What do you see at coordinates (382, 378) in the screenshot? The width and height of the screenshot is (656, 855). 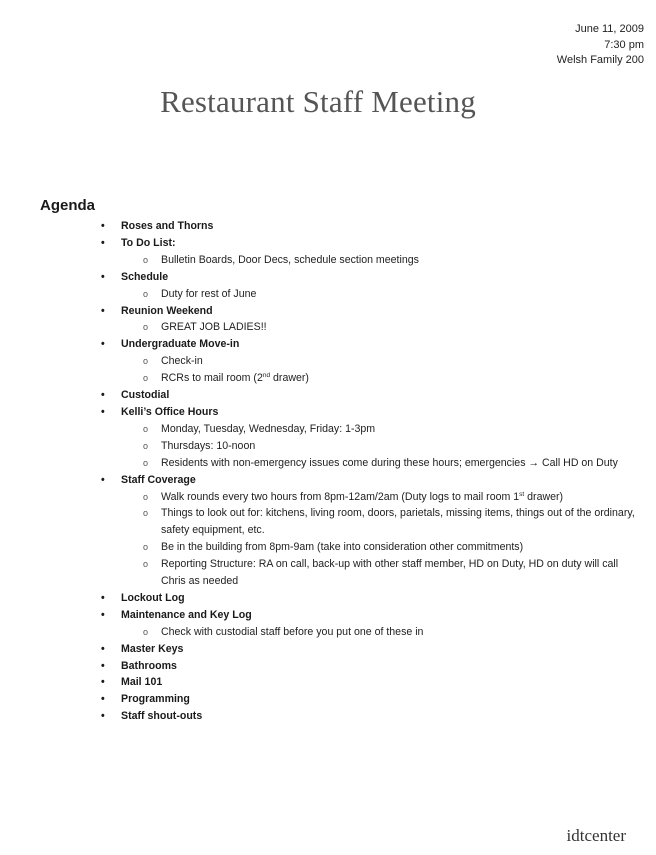 I see `agenda-subitem: o RCRs to mail room (2nd drawer)` at bounding box center [382, 378].